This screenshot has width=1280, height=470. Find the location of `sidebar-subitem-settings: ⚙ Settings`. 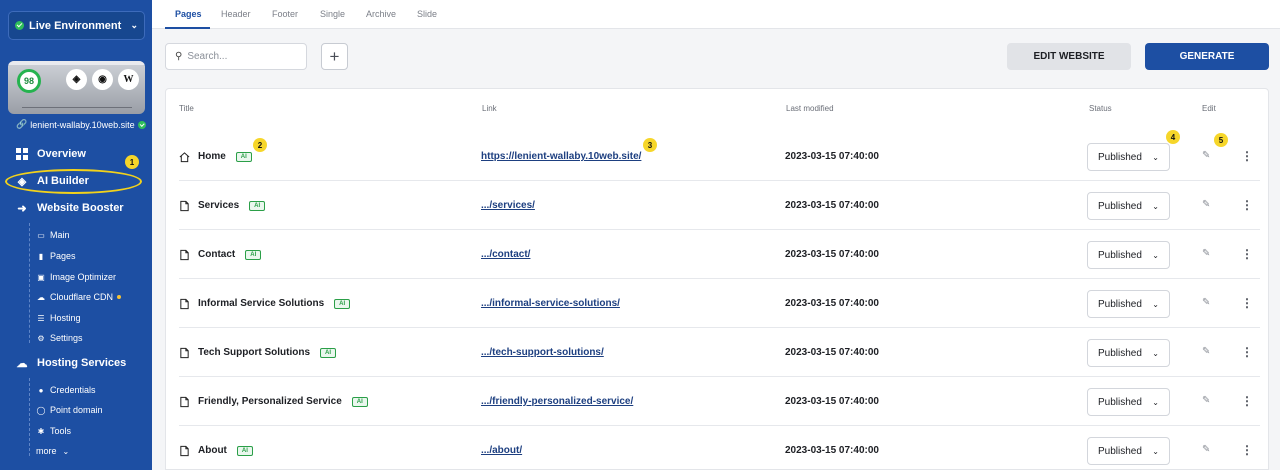

sidebar-subitem-settings: ⚙ Settings is located at coordinates (59, 338).